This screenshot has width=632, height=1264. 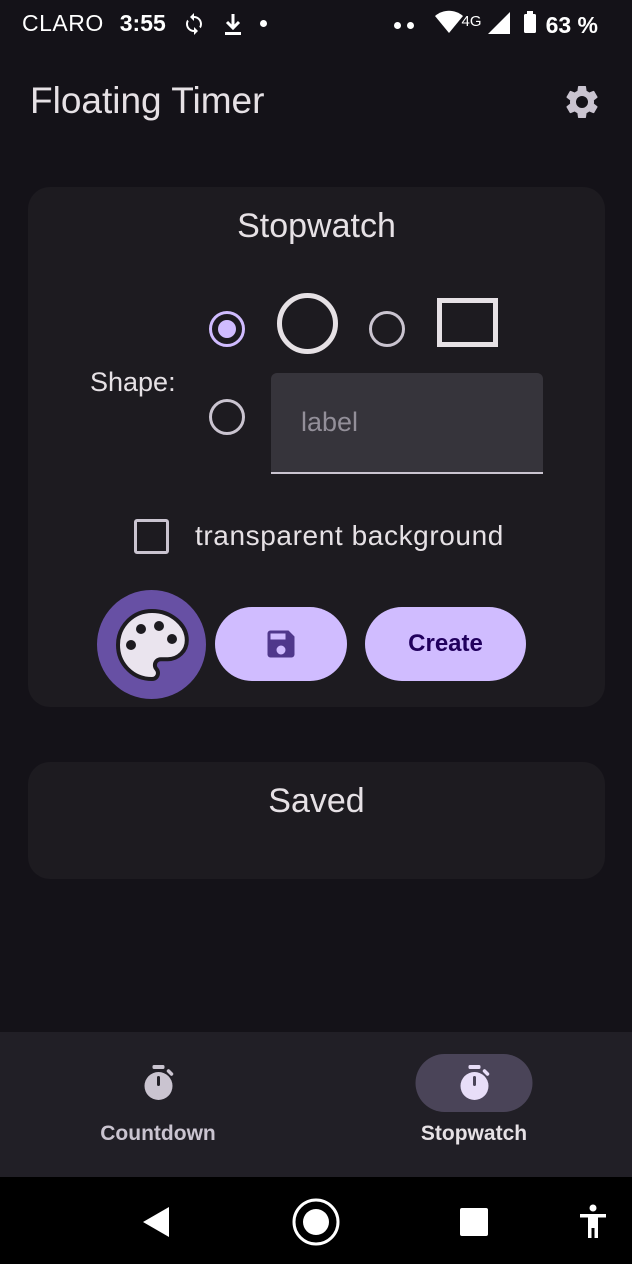 I want to click on recents-square-icon, so click(x=474, y=1222).